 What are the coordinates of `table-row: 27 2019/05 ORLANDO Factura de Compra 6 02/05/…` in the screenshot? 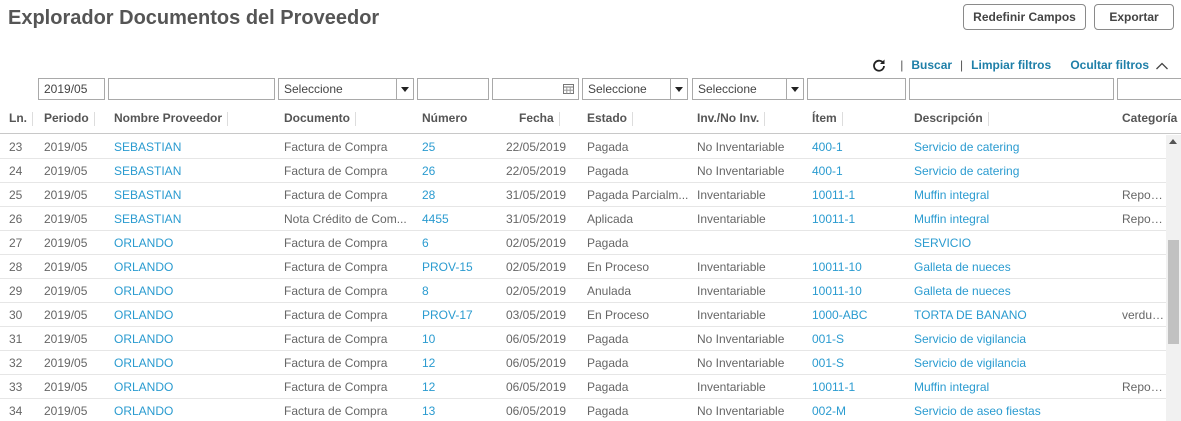 It's located at (583, 243).